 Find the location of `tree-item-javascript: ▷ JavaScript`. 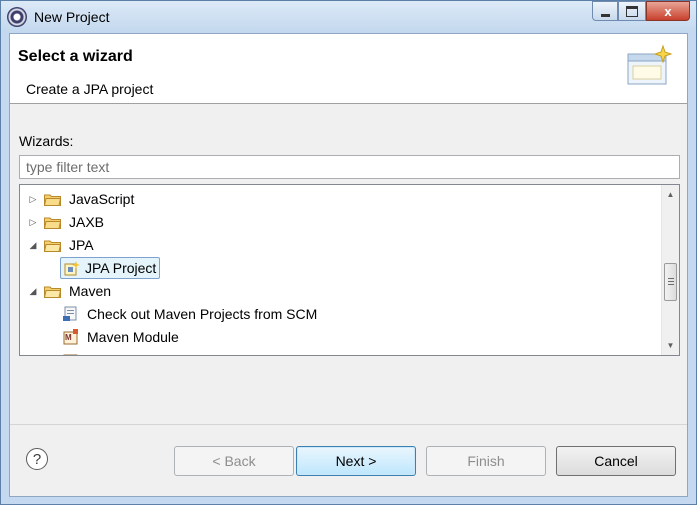

tree-item-javascript: ▷ JavaScript is located at coordinates (82, 199).